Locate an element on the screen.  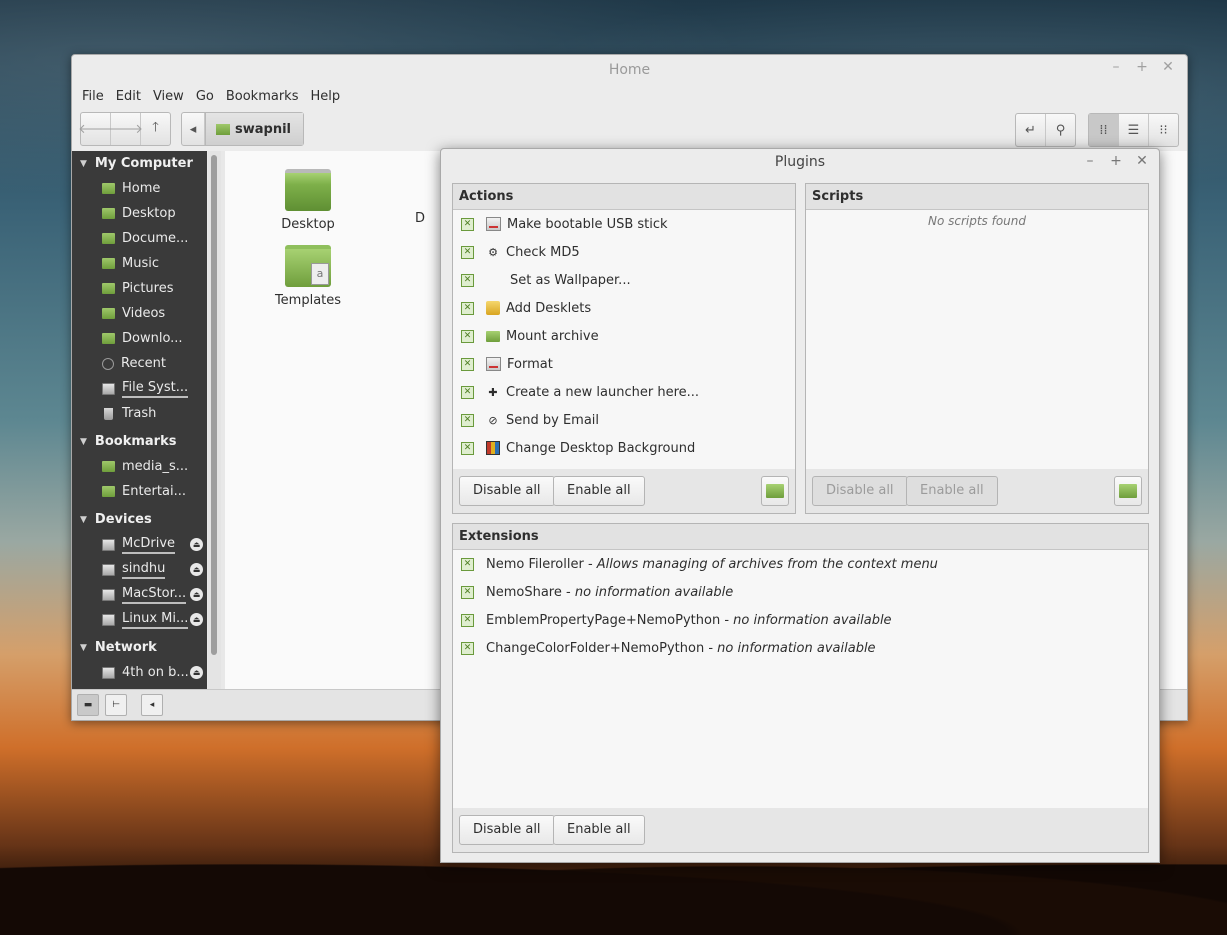
extensions-footer: Disable all Enable all is located at coordinates (800, 830).